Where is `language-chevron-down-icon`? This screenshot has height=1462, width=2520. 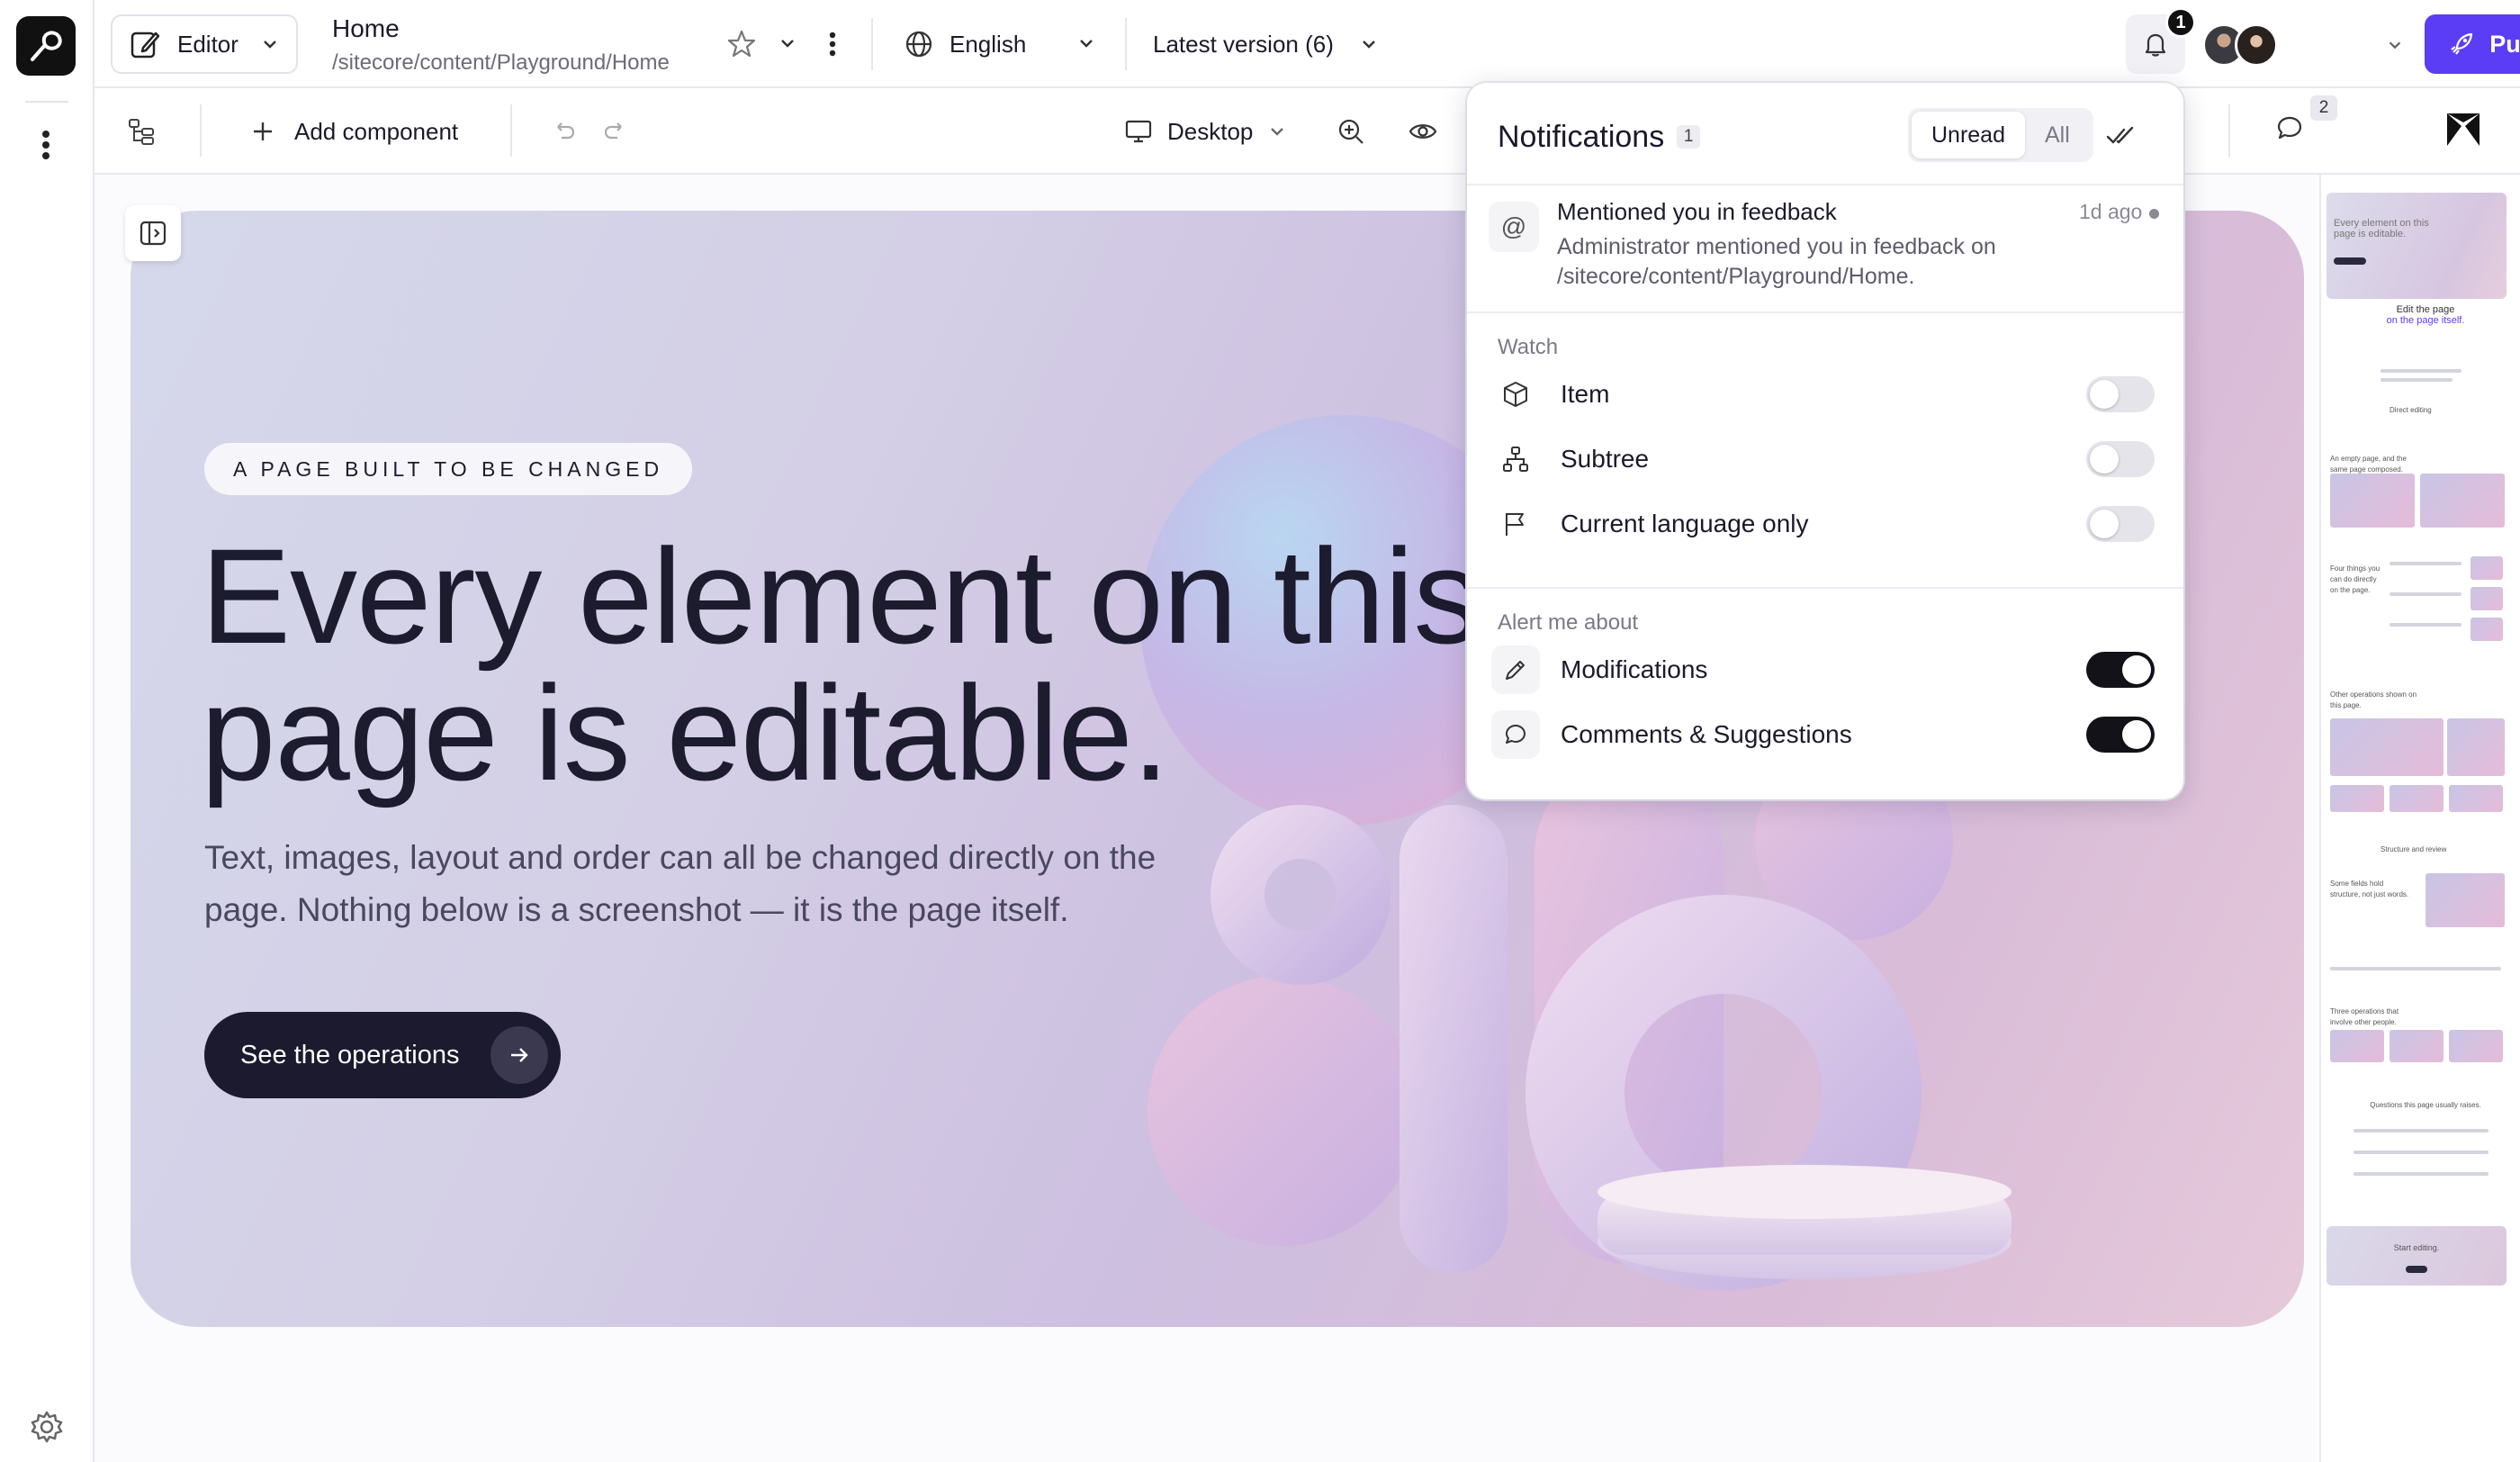
language-chevron-down-icon is located at coordinates (1086, 43).